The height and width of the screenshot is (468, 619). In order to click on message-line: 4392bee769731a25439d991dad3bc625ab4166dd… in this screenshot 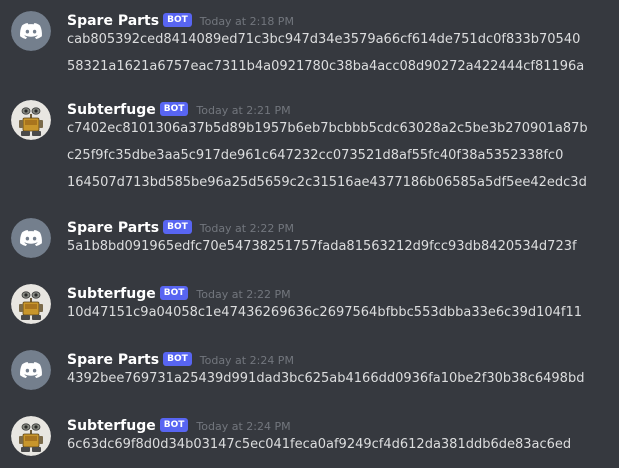, I will do `click(326, 378)`.